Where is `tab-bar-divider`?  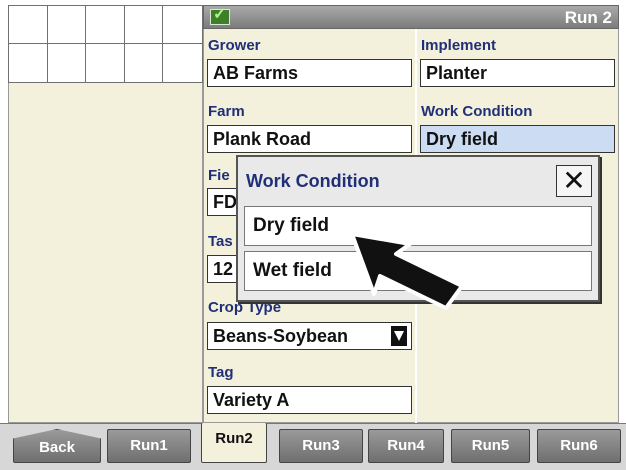
tab-bar-divider is located at coordinates (313, 423).